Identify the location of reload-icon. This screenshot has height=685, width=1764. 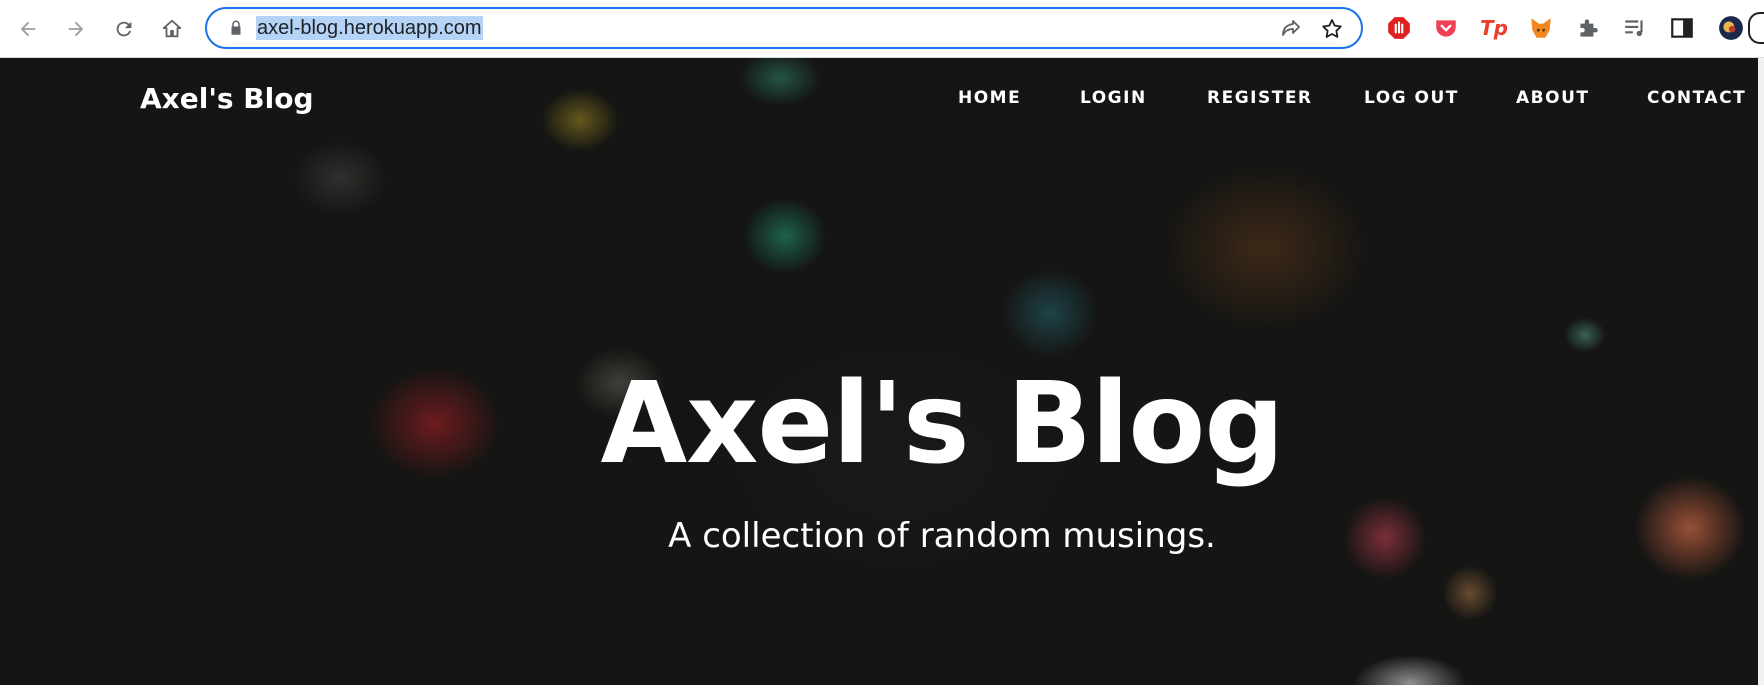
(124, 29).